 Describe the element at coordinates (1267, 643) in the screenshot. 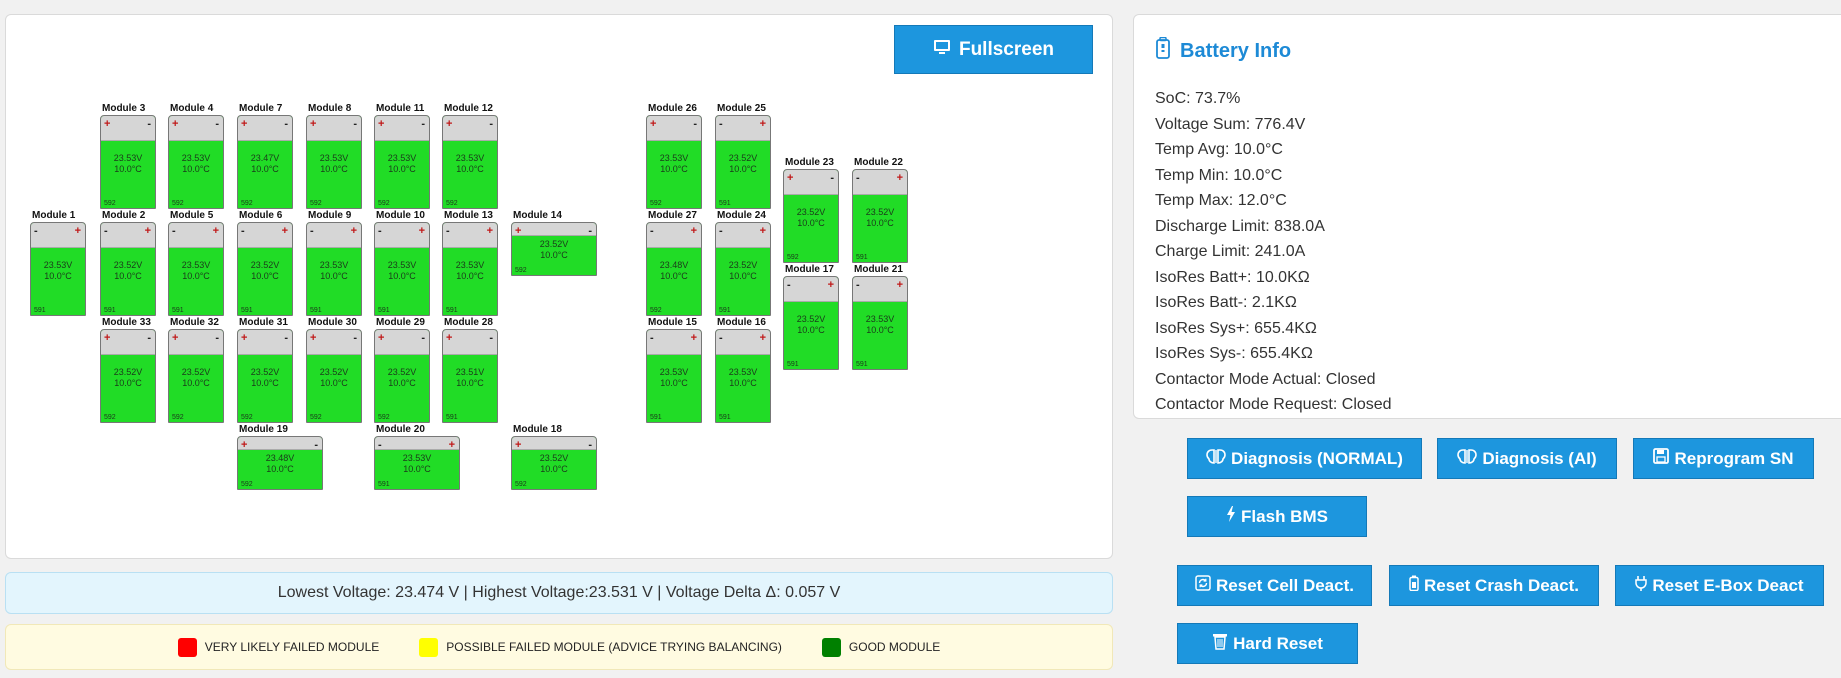

I see `hard-reset-button: Hard Reset` at that location.